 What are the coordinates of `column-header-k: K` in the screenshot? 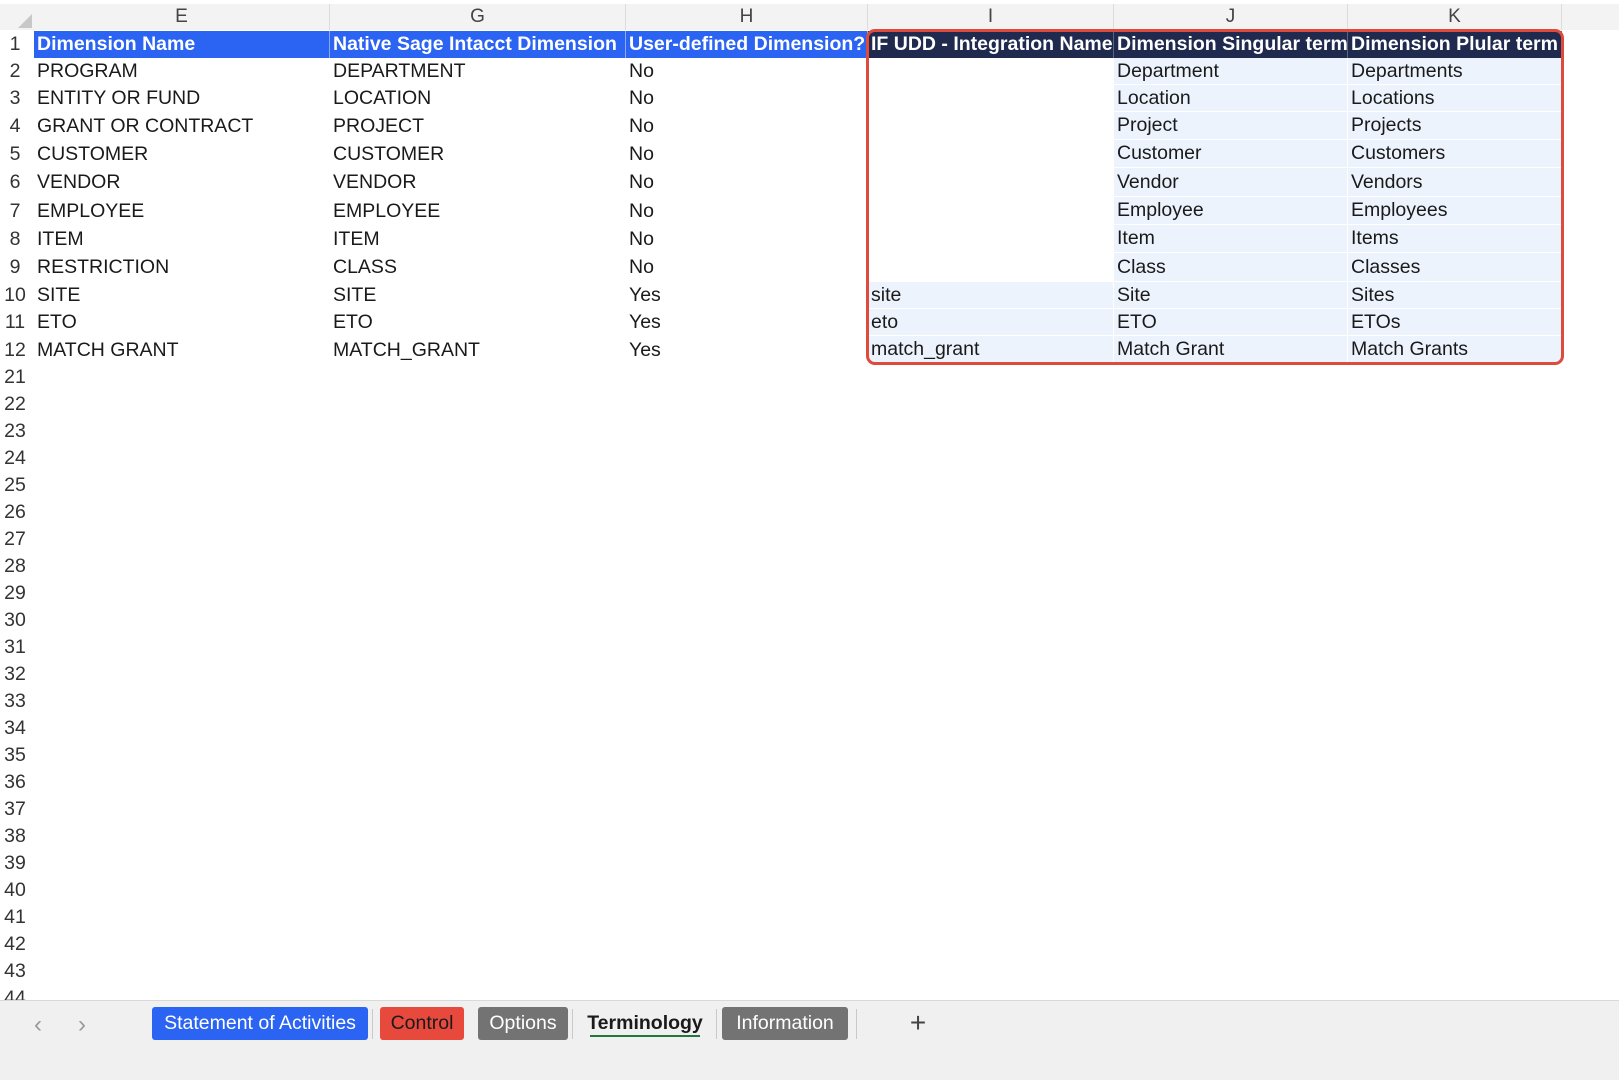 It's located at (1455, 17).